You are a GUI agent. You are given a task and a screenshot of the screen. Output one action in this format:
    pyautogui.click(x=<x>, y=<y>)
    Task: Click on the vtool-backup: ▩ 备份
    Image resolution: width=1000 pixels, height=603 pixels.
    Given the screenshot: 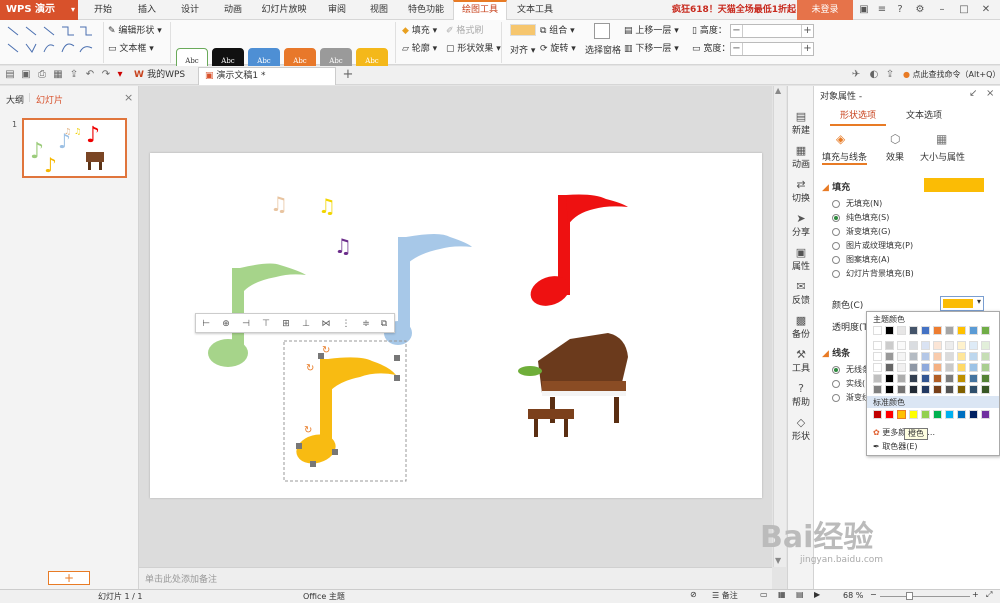 What is the action you would take?
    pyautogui.click(x=801, y=327)
    